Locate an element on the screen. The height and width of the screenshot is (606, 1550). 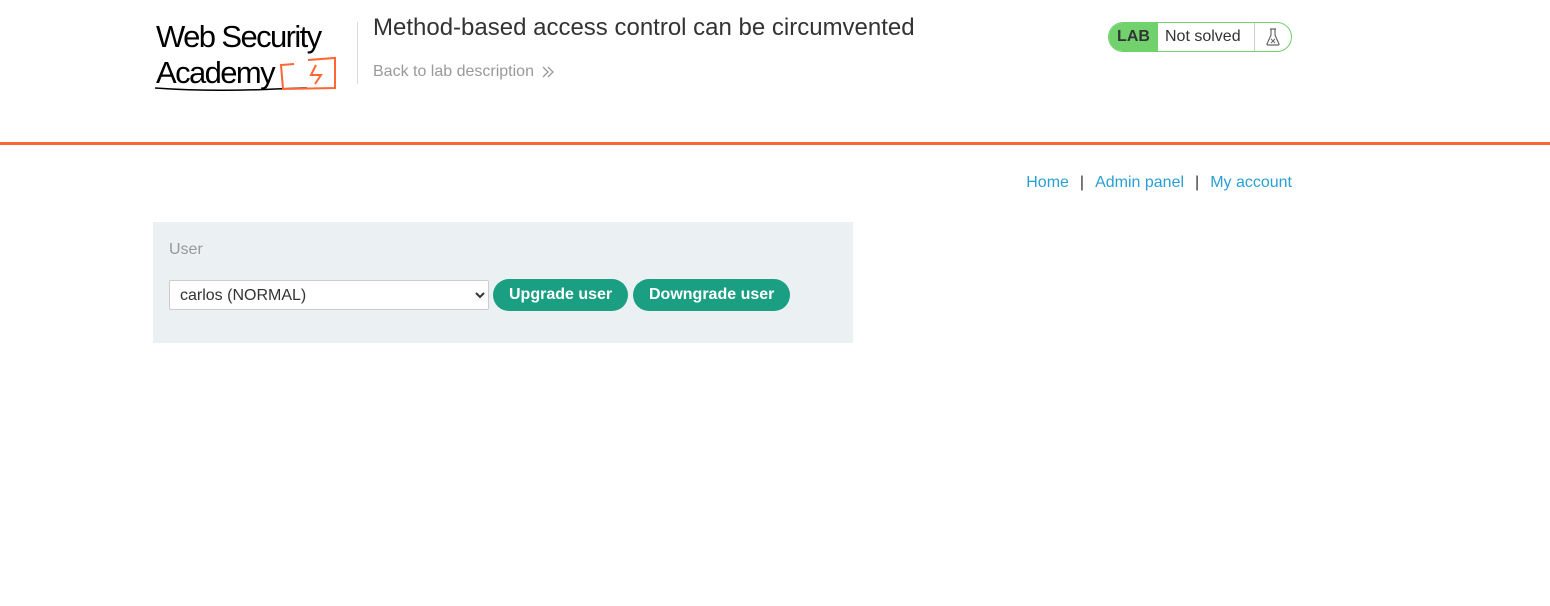
top-navigation: Home | Admin panel | My account is located at coordinates (1159, 183).